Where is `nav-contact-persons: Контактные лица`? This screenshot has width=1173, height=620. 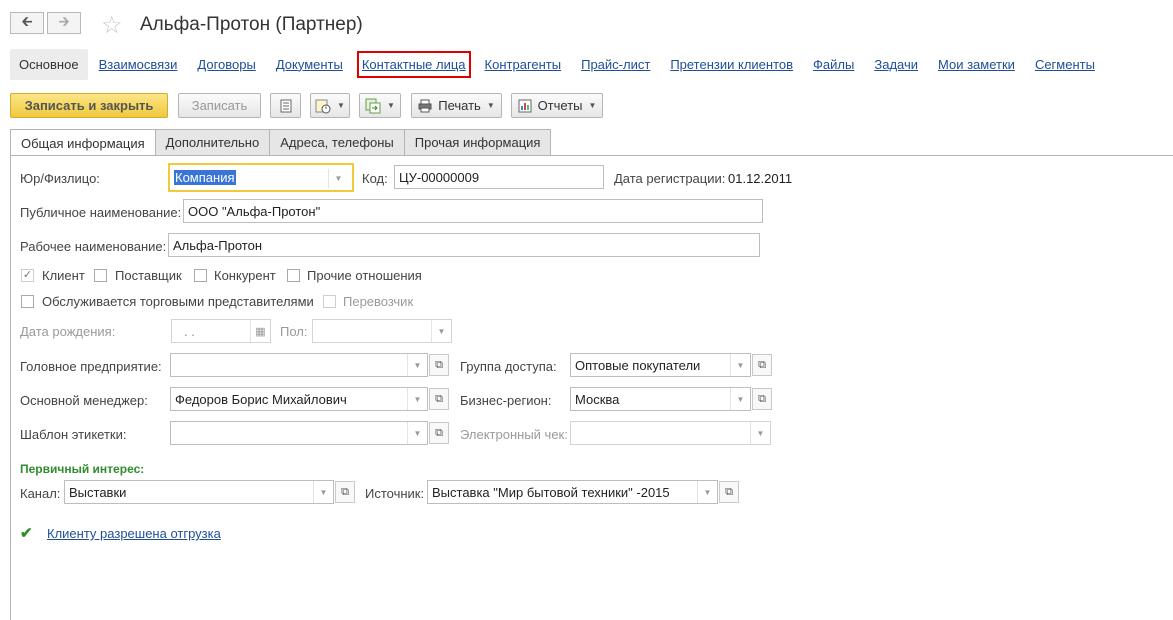 nav-contact-persons: Контактные лица is located at coordinates (413, 64).